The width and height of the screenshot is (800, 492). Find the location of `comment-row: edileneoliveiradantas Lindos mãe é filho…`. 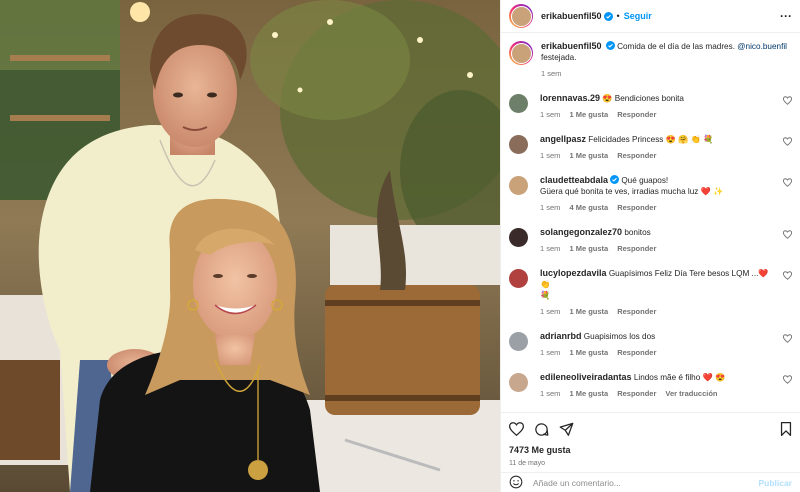

comment-row: edileneoliveiradantas Lindos mãe é filho… is located at coordinates (651, 385).